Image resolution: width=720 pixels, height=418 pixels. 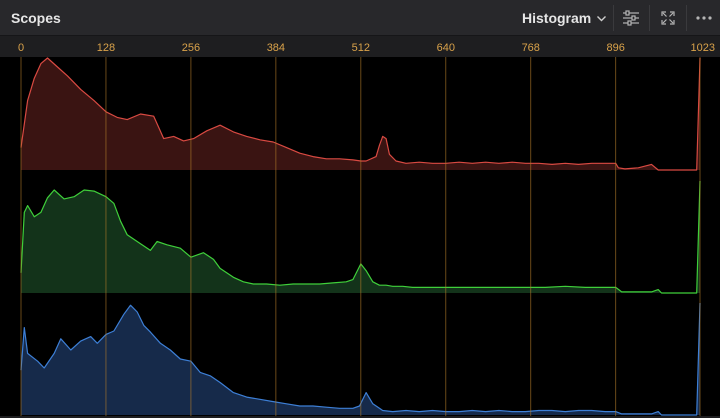 I want to click on scope-mode-dropdown: Histogram, so click(x=564, y=18).